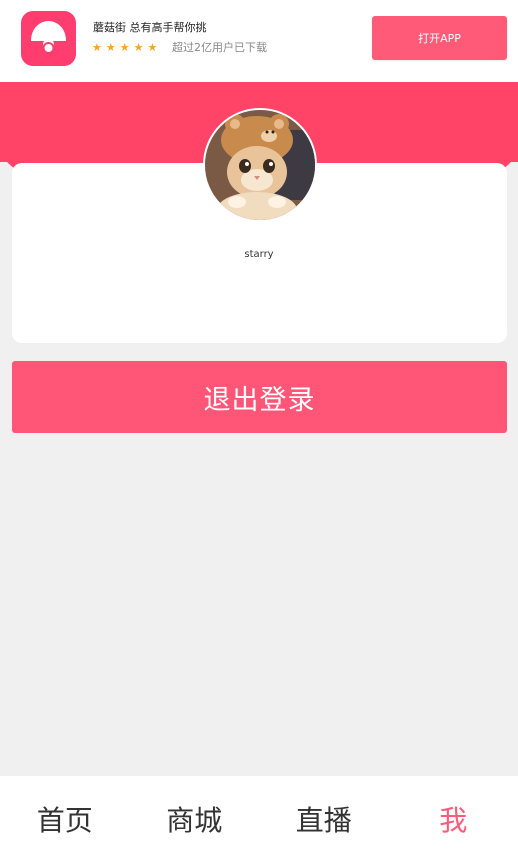  What do you see at coordinates (324, 820) in the screenshot?
I see `tab-live: 直播` at bounding box center [324, 820].